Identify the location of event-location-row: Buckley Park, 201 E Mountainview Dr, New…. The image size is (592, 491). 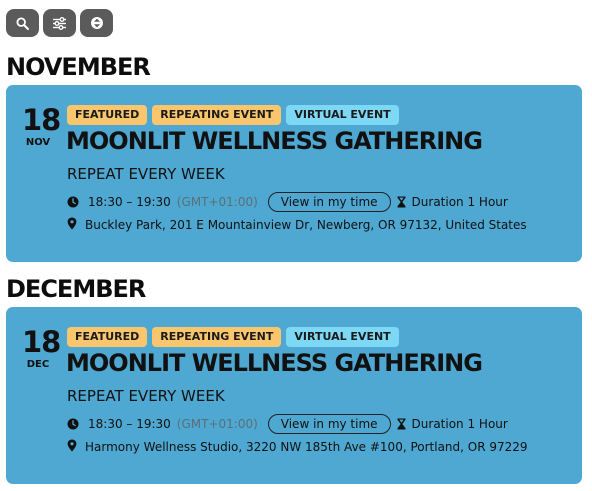
(297, 225).